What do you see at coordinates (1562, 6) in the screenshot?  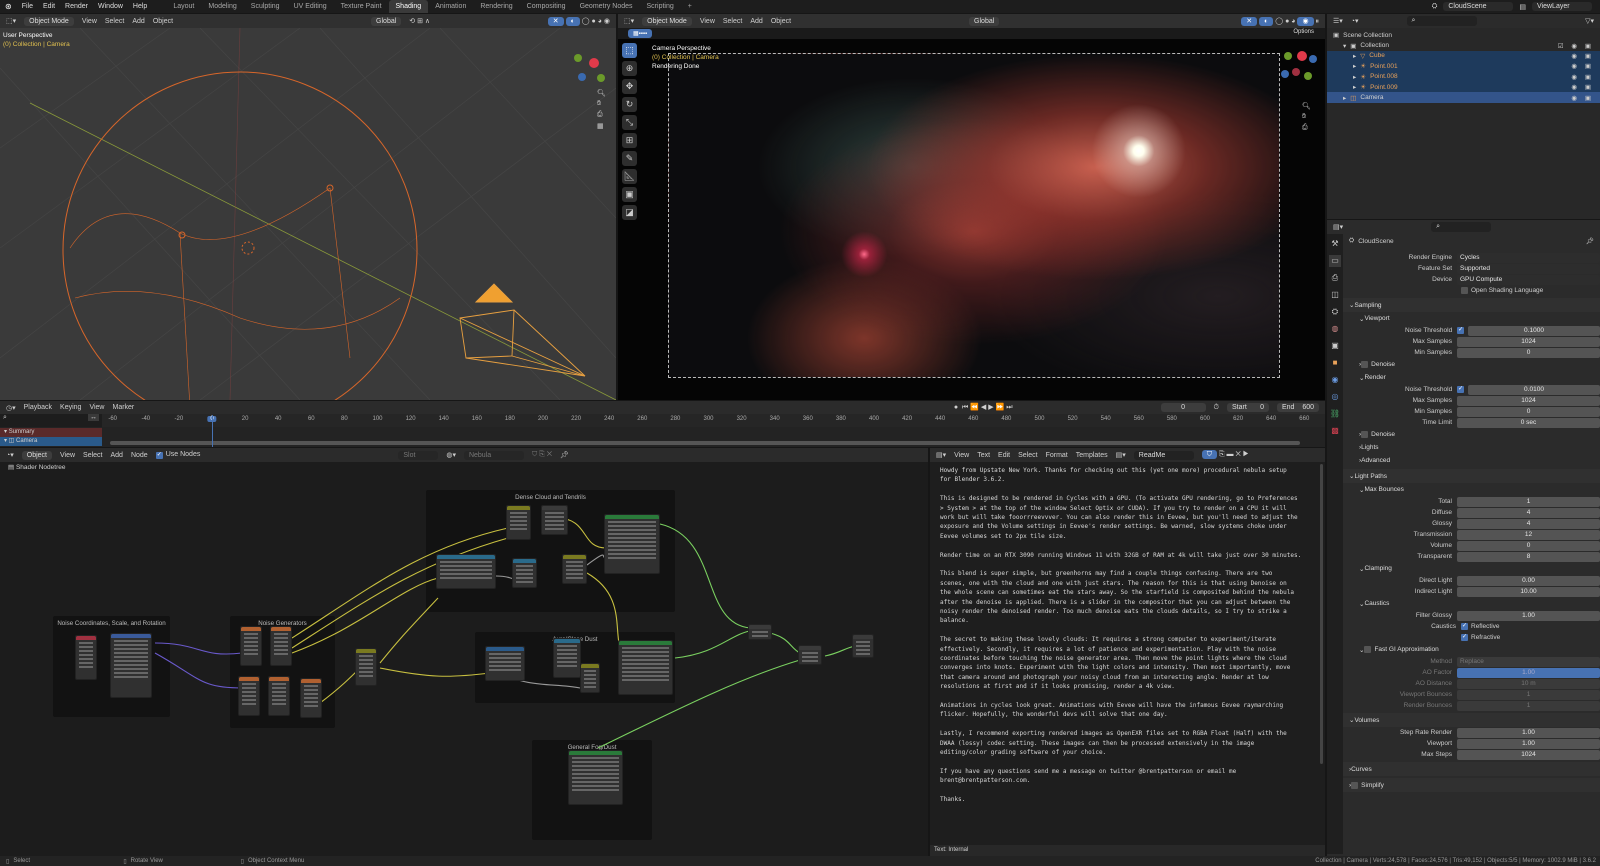 I see `view-layer-selector: ViewLayer` at bounding box center [1562, 6].